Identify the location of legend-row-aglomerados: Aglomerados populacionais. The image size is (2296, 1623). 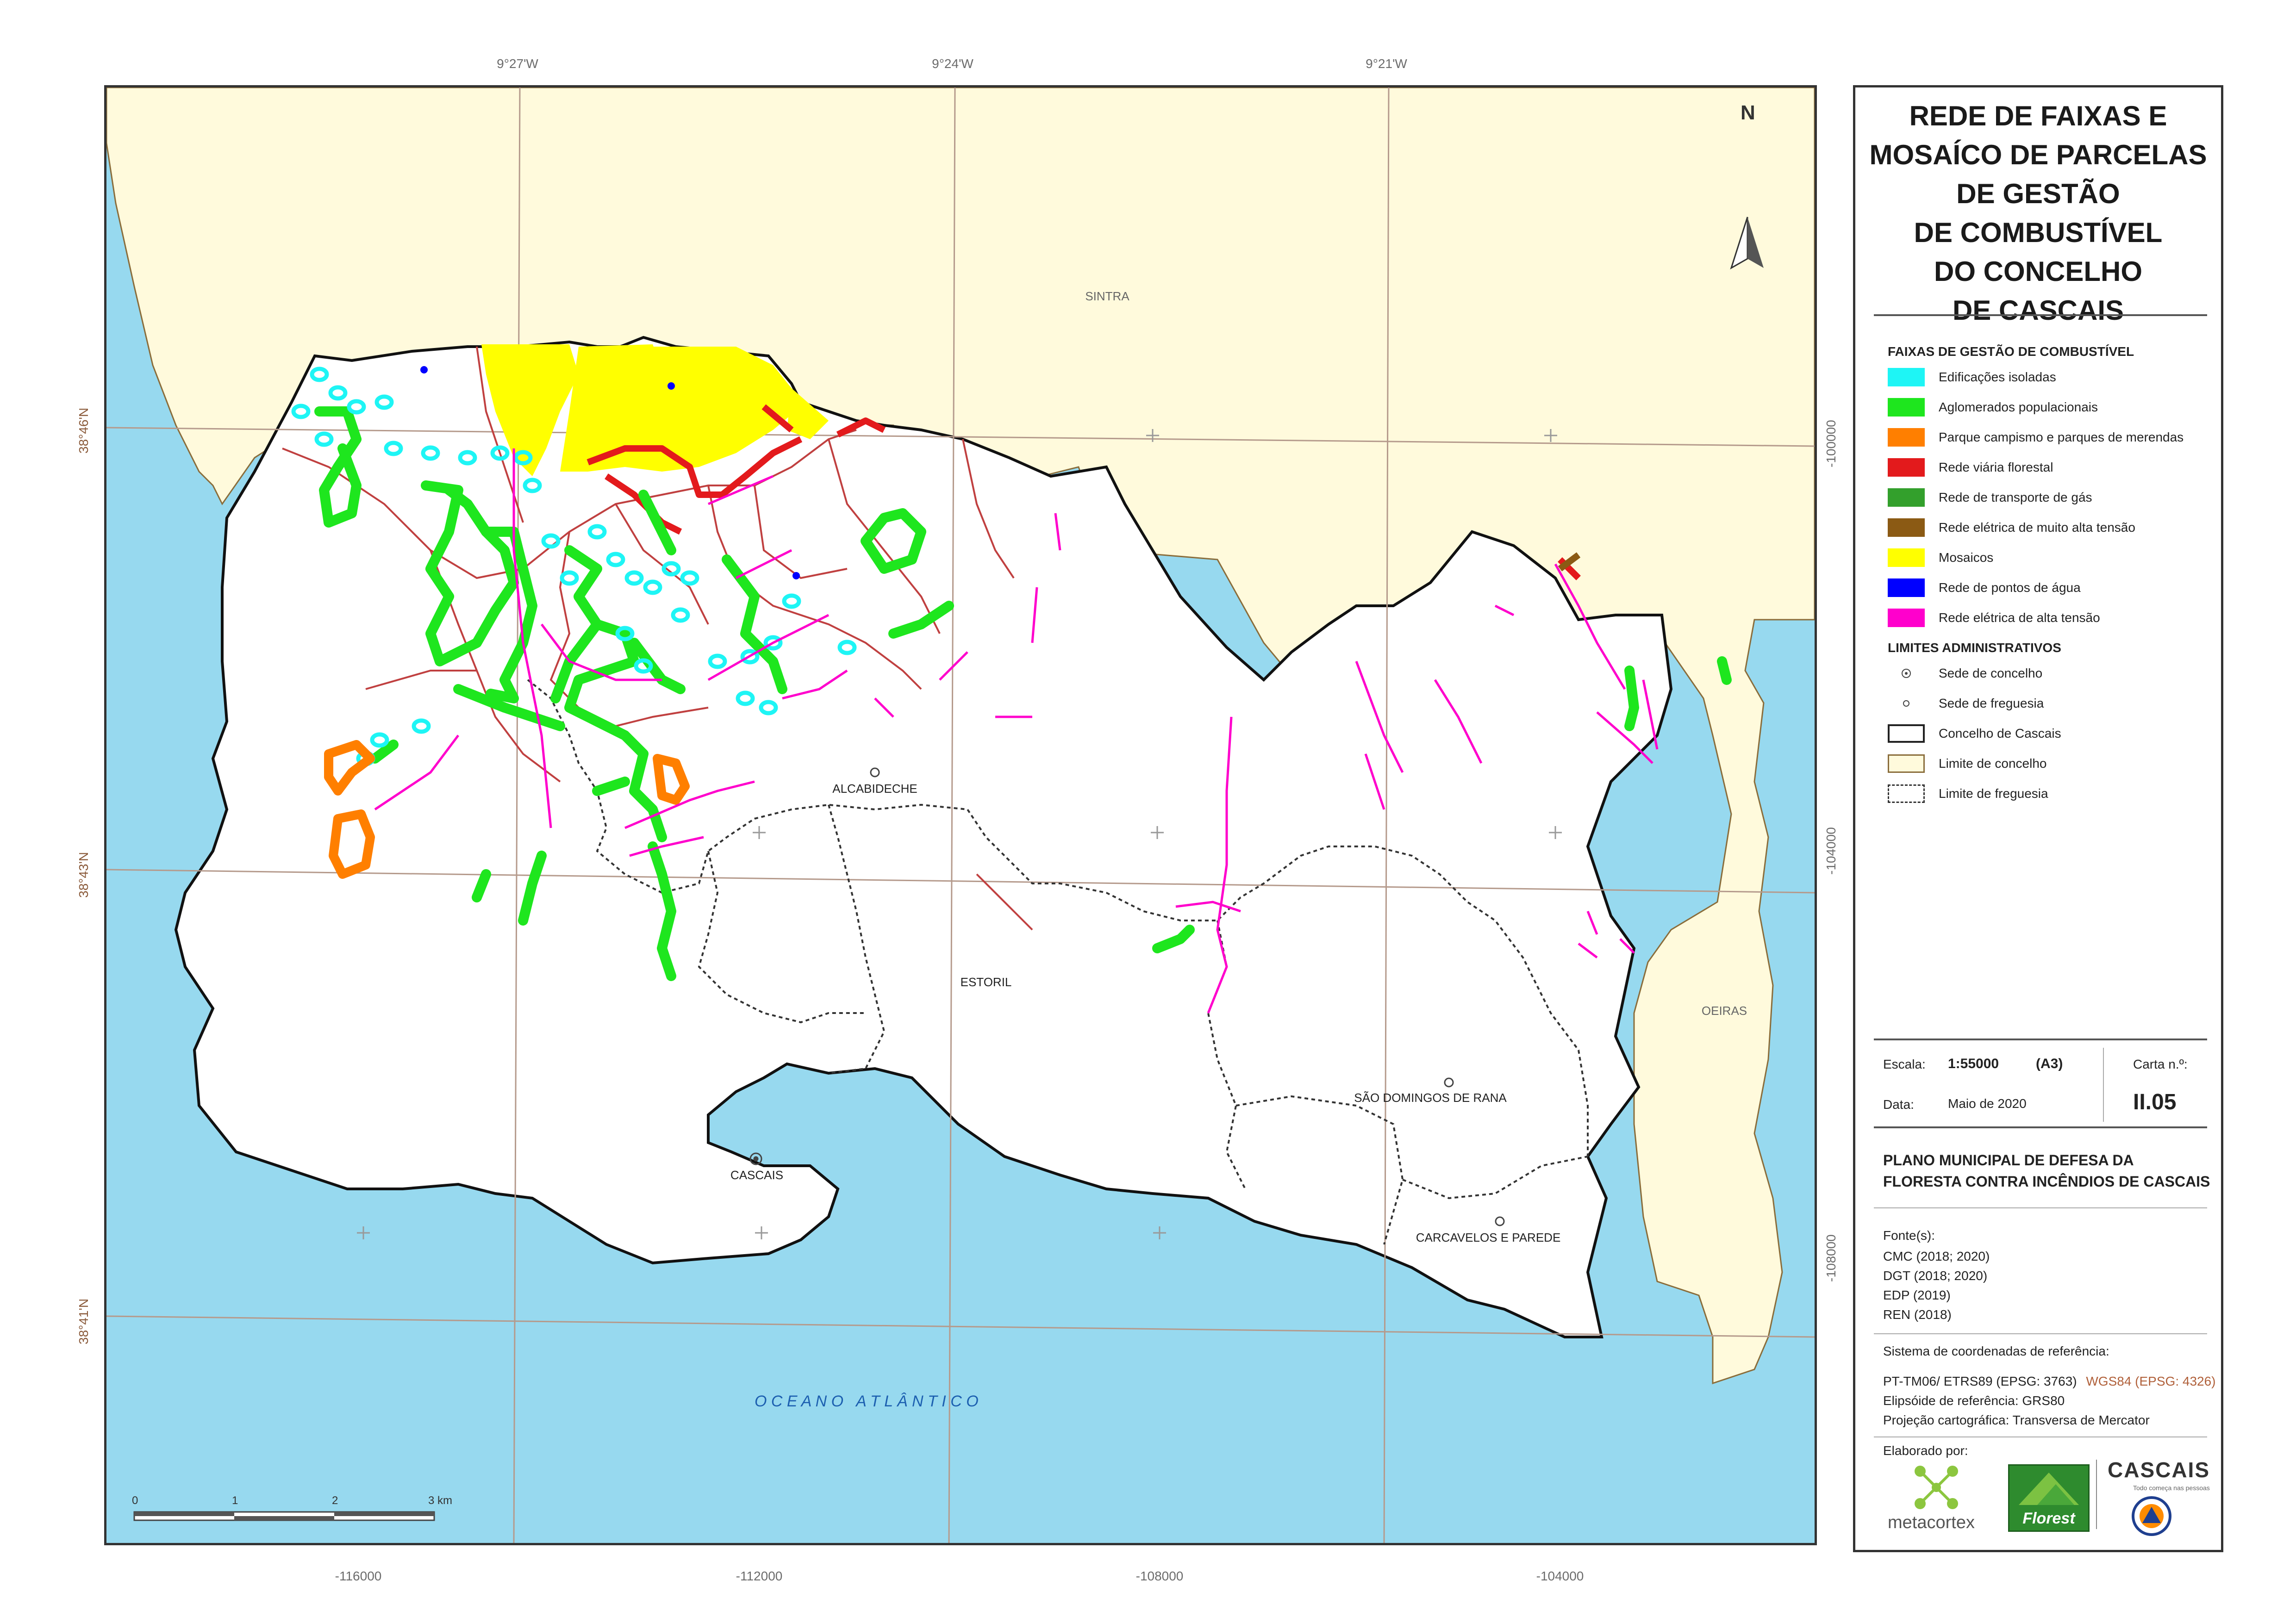
(1993, 407).